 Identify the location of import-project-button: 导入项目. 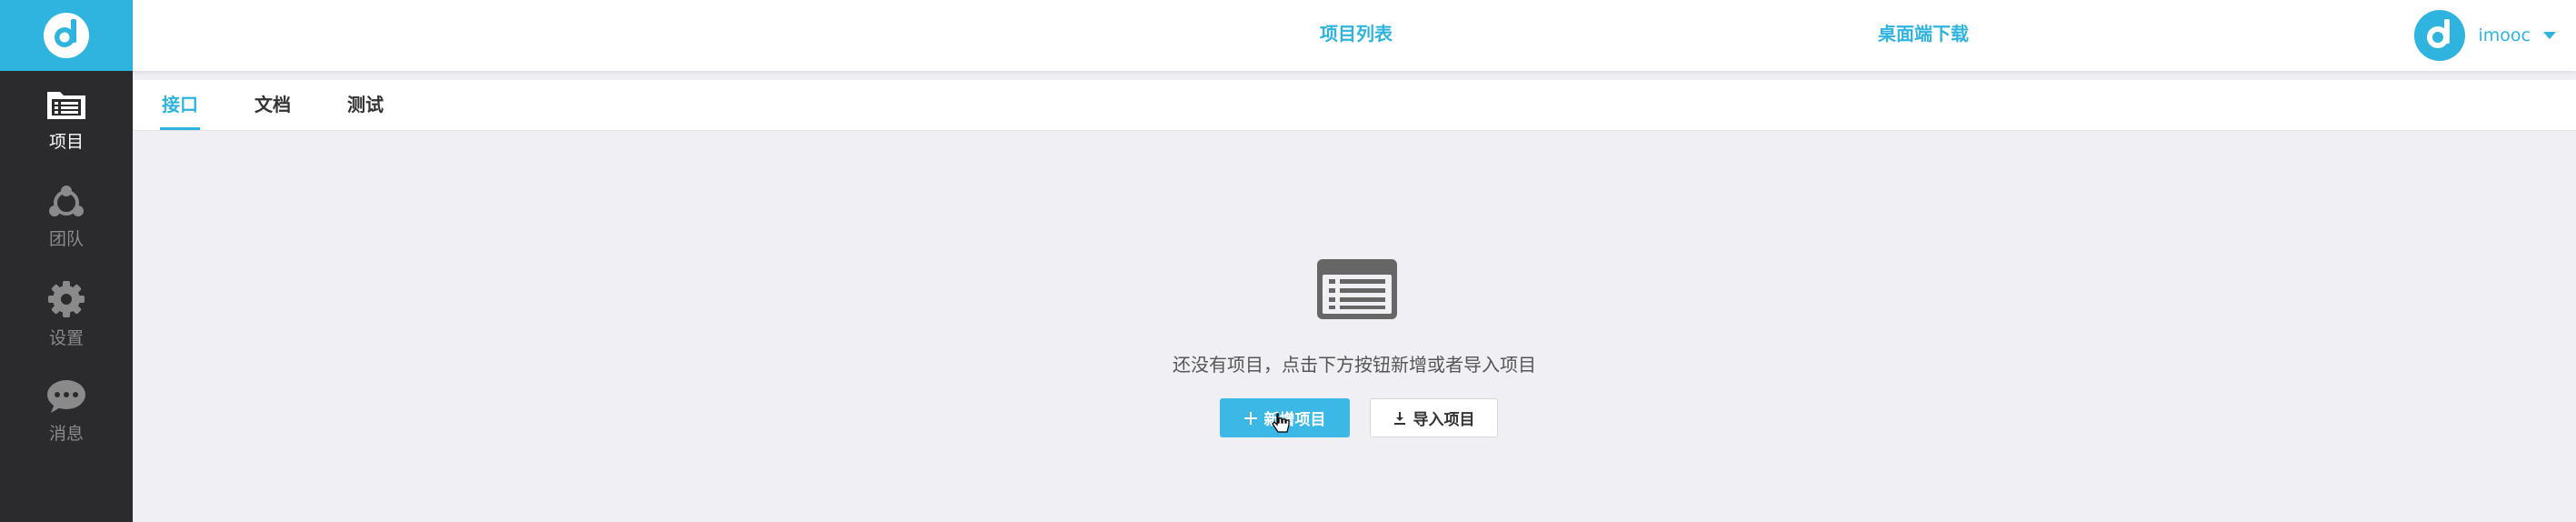
(1434, 417).